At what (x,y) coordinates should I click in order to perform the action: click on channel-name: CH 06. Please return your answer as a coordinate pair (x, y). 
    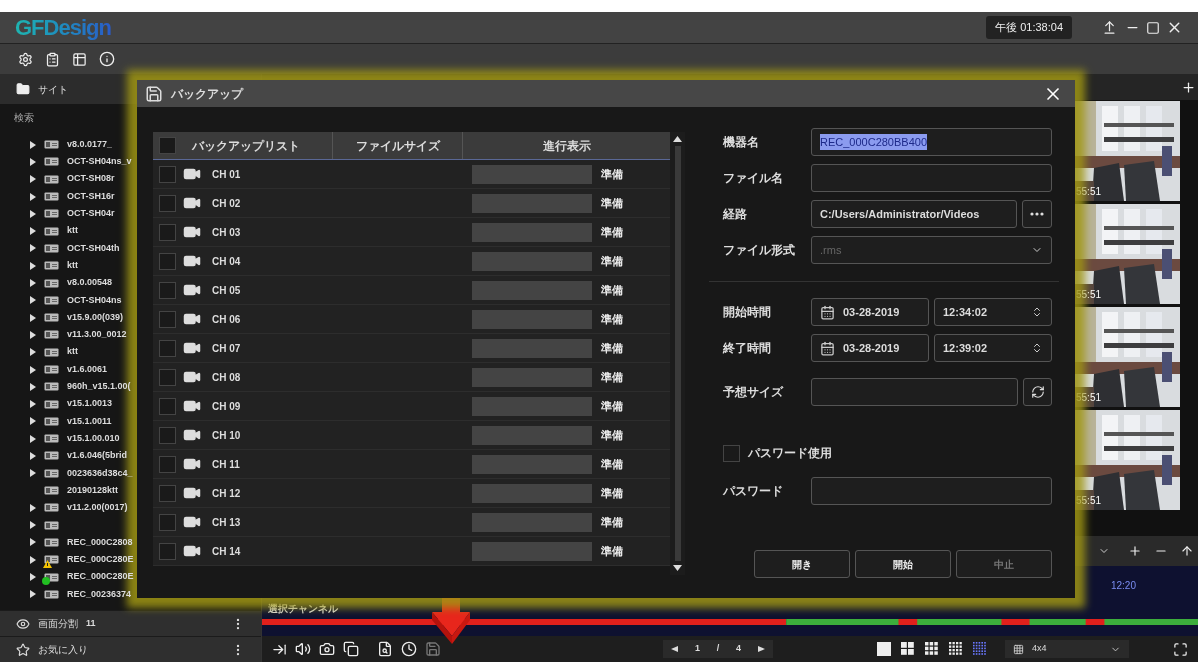
    Looking at the image, I should click on (226, 319).